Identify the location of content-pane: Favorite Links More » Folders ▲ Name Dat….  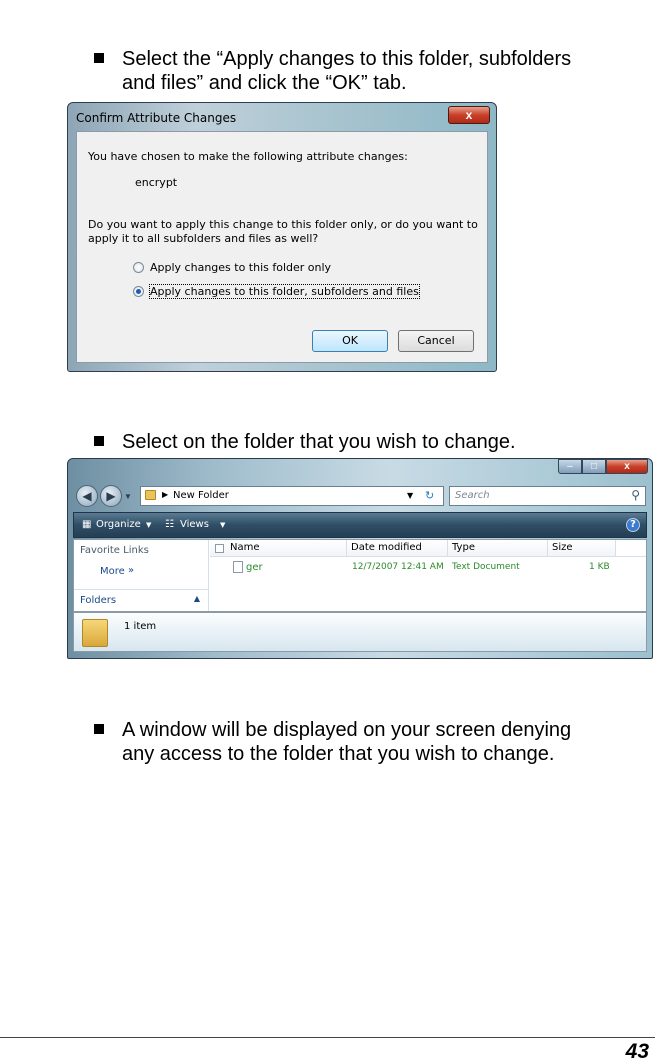
(360, 575).